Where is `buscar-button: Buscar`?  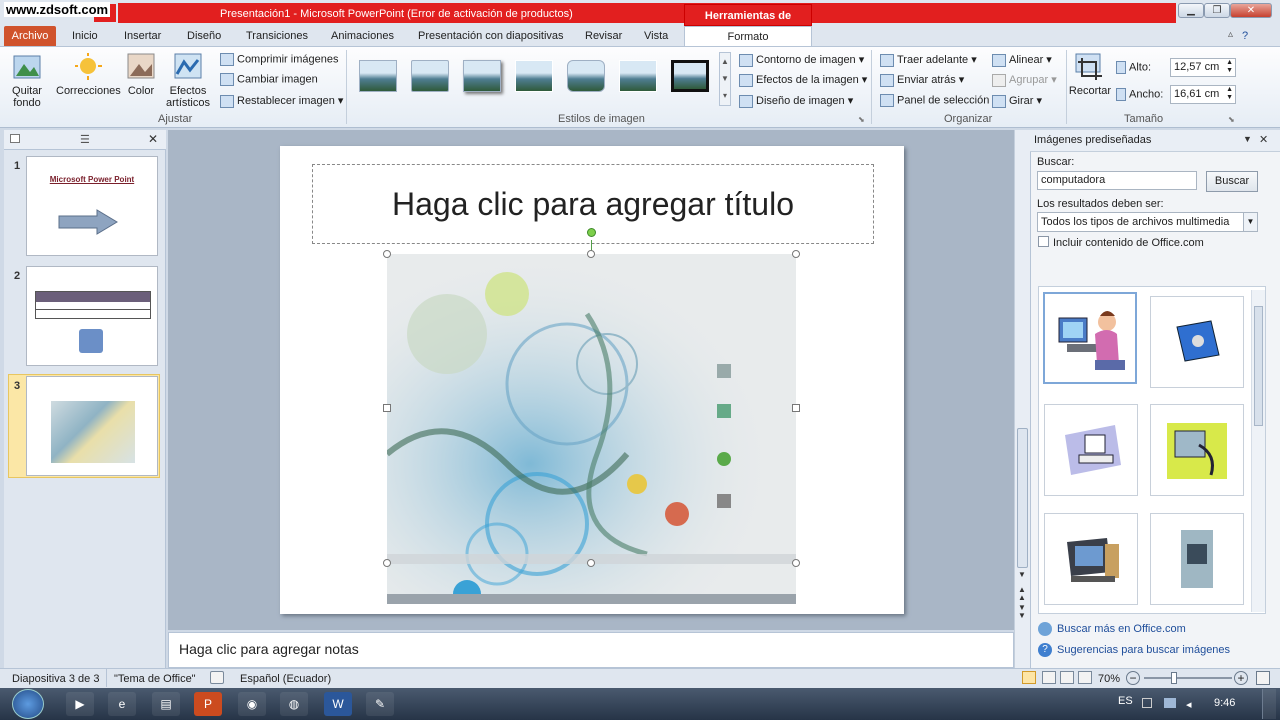
buscar-button: Buscar is located at coordinates (1232, 181).